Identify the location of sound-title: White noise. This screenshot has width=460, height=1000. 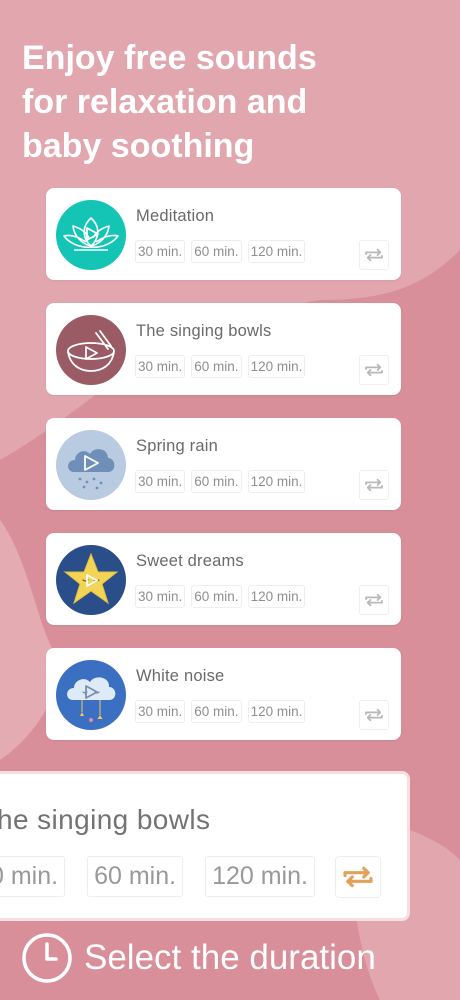
(180, 676).